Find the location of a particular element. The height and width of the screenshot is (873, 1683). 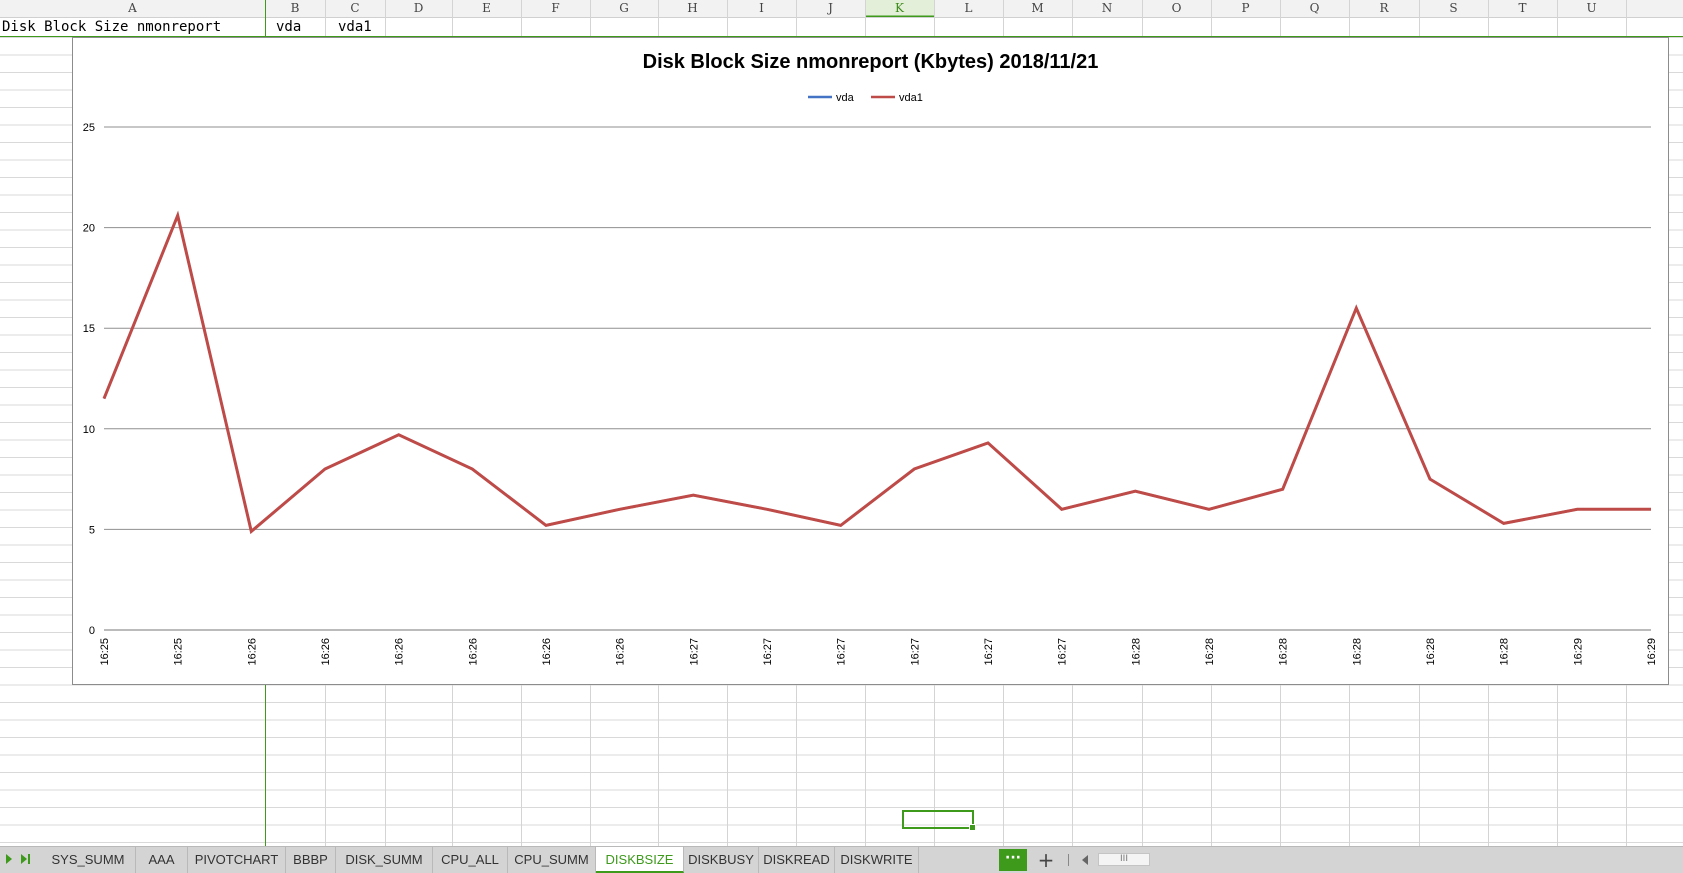

cell-b1: vda is located at coordinates (288, 27).